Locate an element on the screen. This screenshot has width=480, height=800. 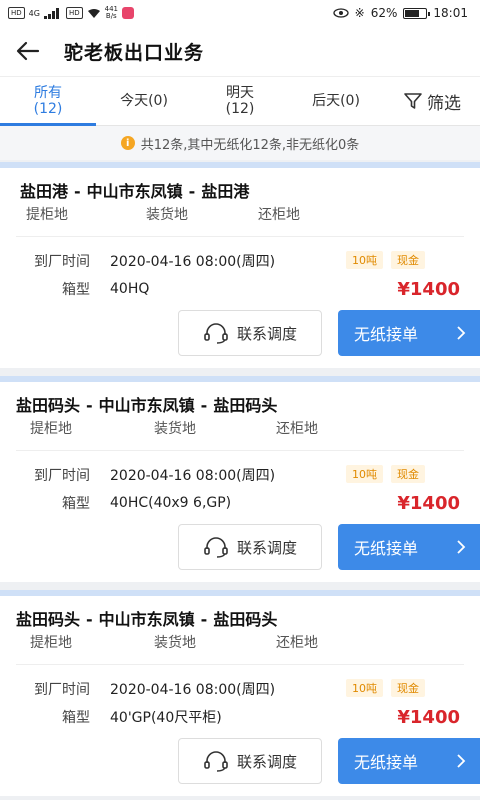
tab-tomorrow-label: 明天 is located at coordinates (240, 93).